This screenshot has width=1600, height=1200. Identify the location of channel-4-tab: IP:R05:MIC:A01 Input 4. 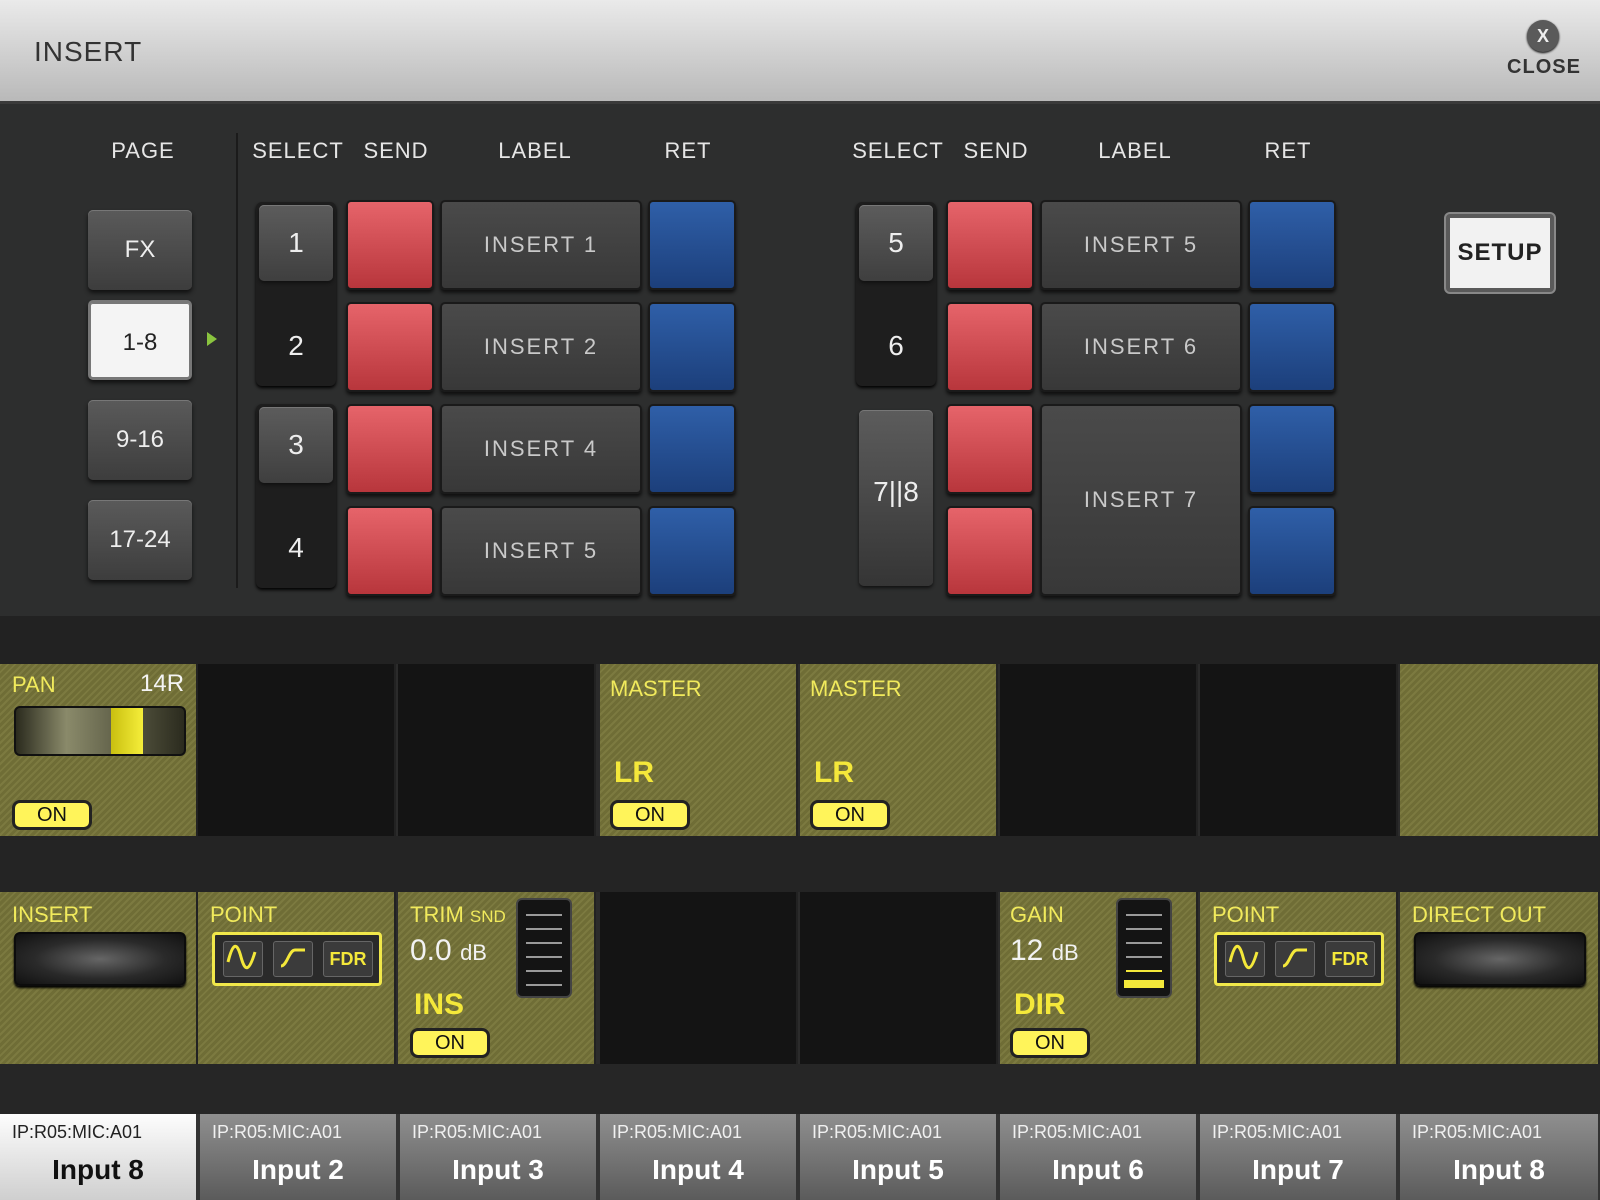
(699, 1157).